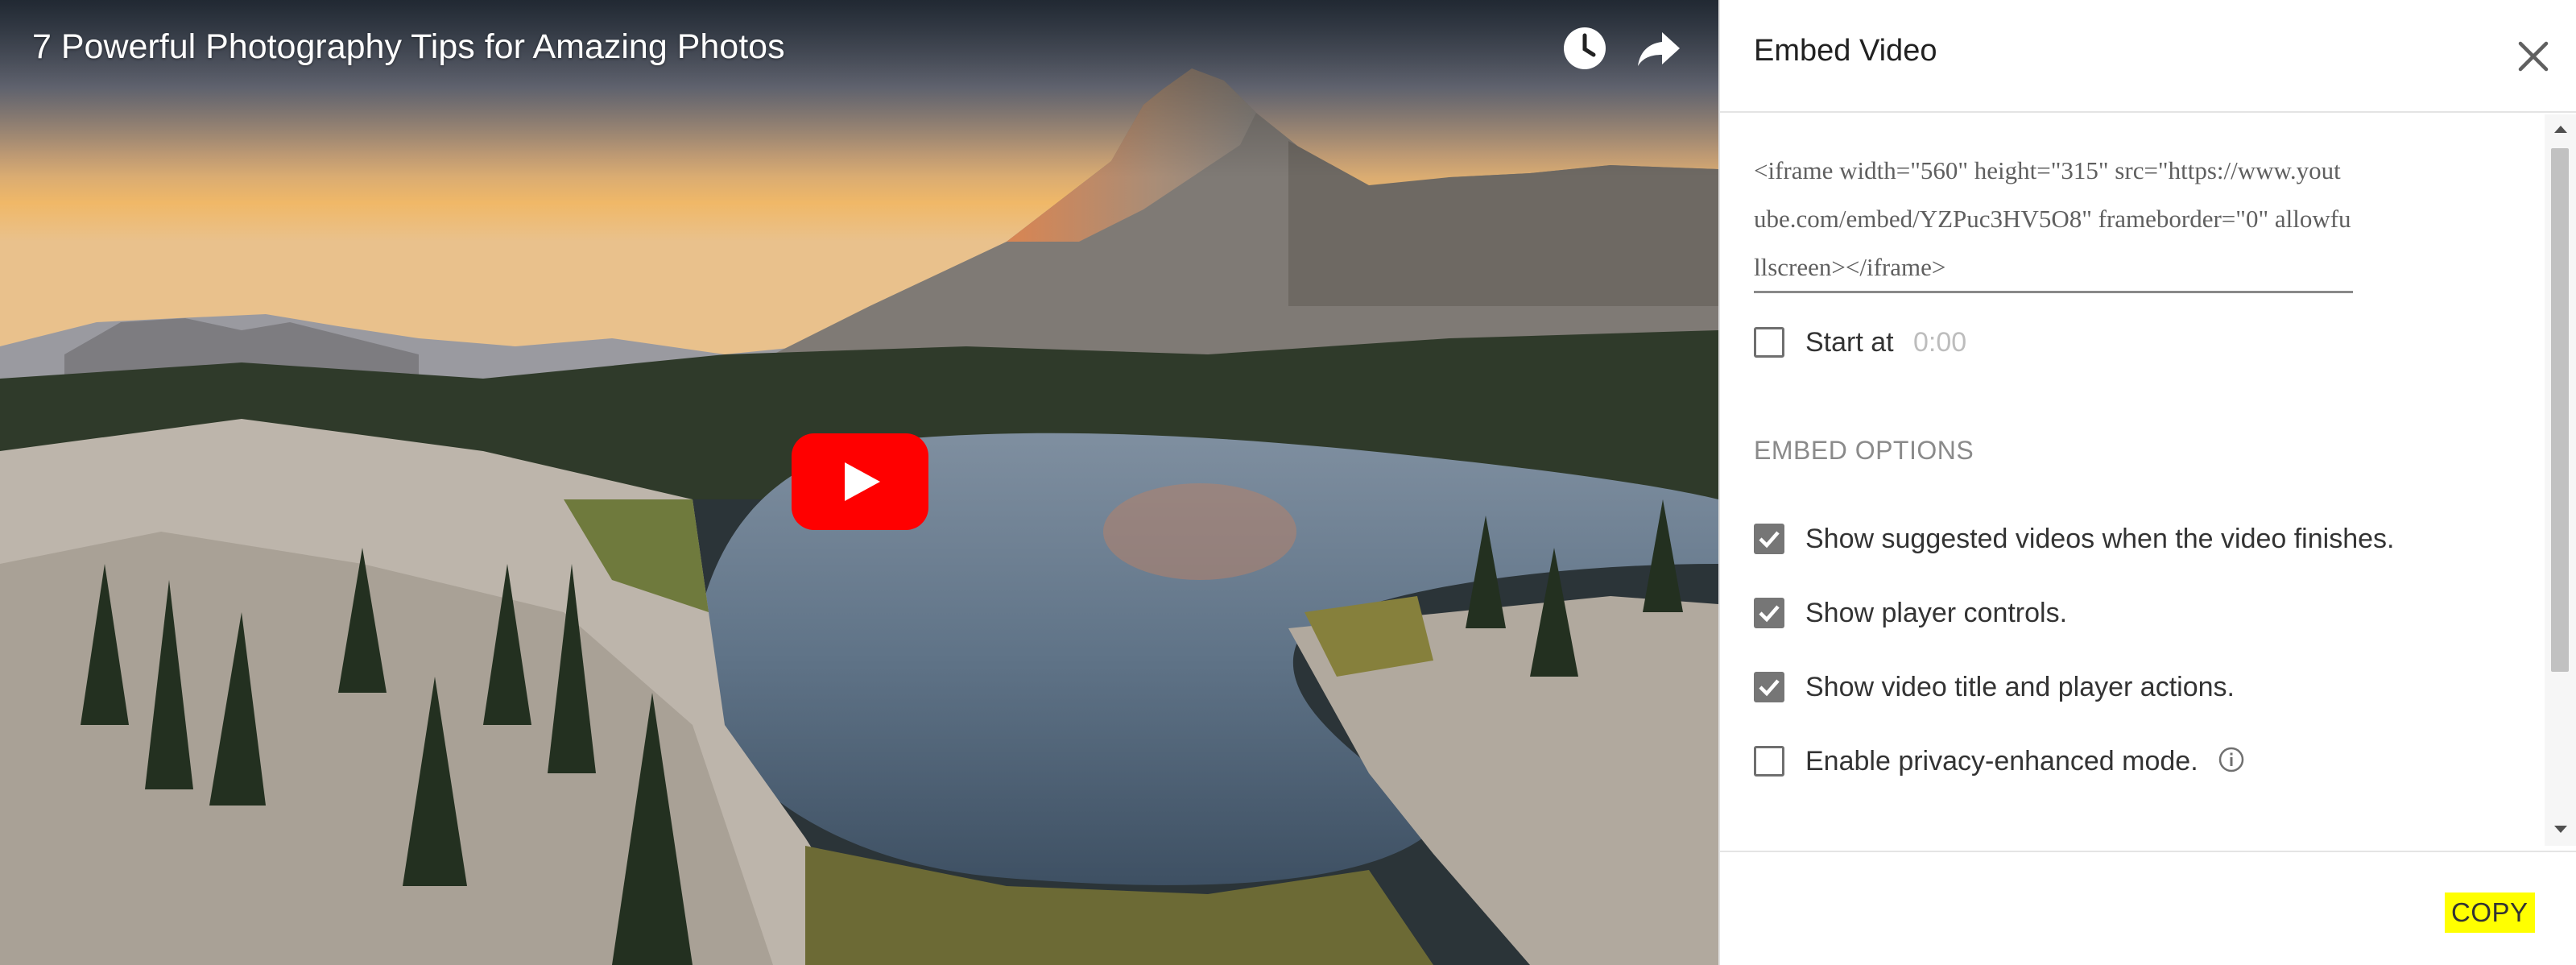 The height and width of the screenshot is (965, 2576). I want to click on info-icon, so click(2231, 760).